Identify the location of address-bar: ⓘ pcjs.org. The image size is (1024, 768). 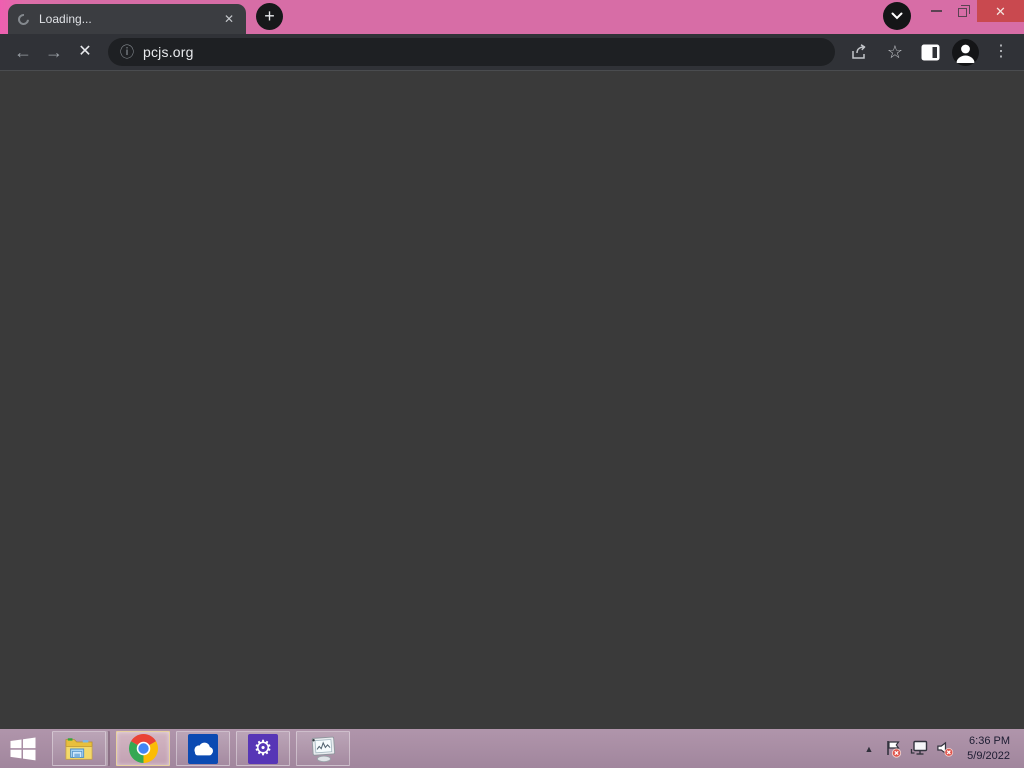
(471, 52).